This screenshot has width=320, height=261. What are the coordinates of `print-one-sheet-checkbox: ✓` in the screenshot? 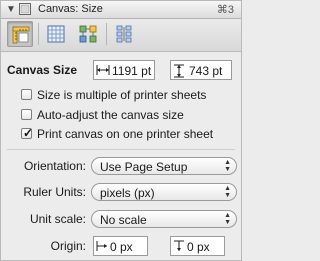 It's located at (27, 133).